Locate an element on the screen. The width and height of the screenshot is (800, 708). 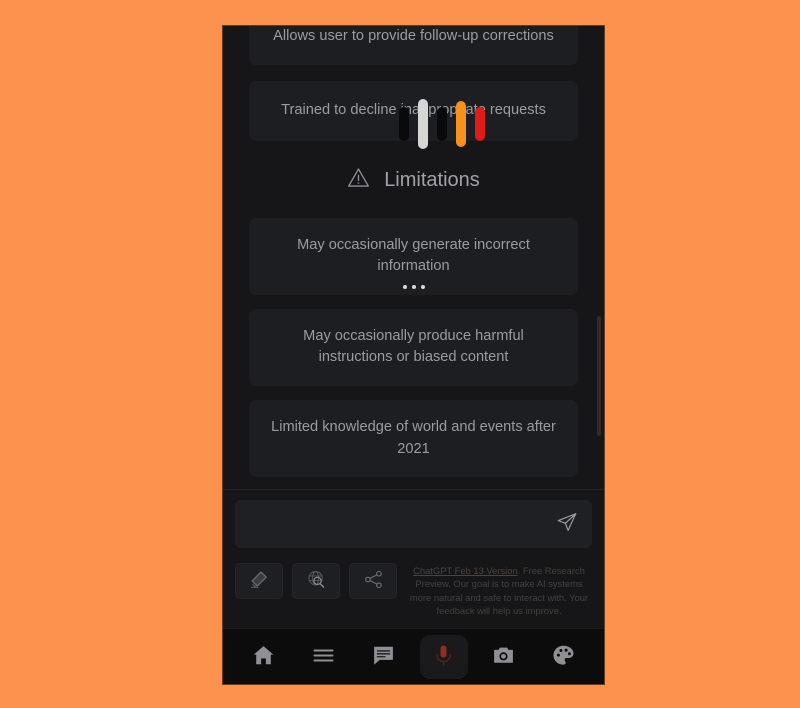
pager-dots is located at coordinates (413, 286).